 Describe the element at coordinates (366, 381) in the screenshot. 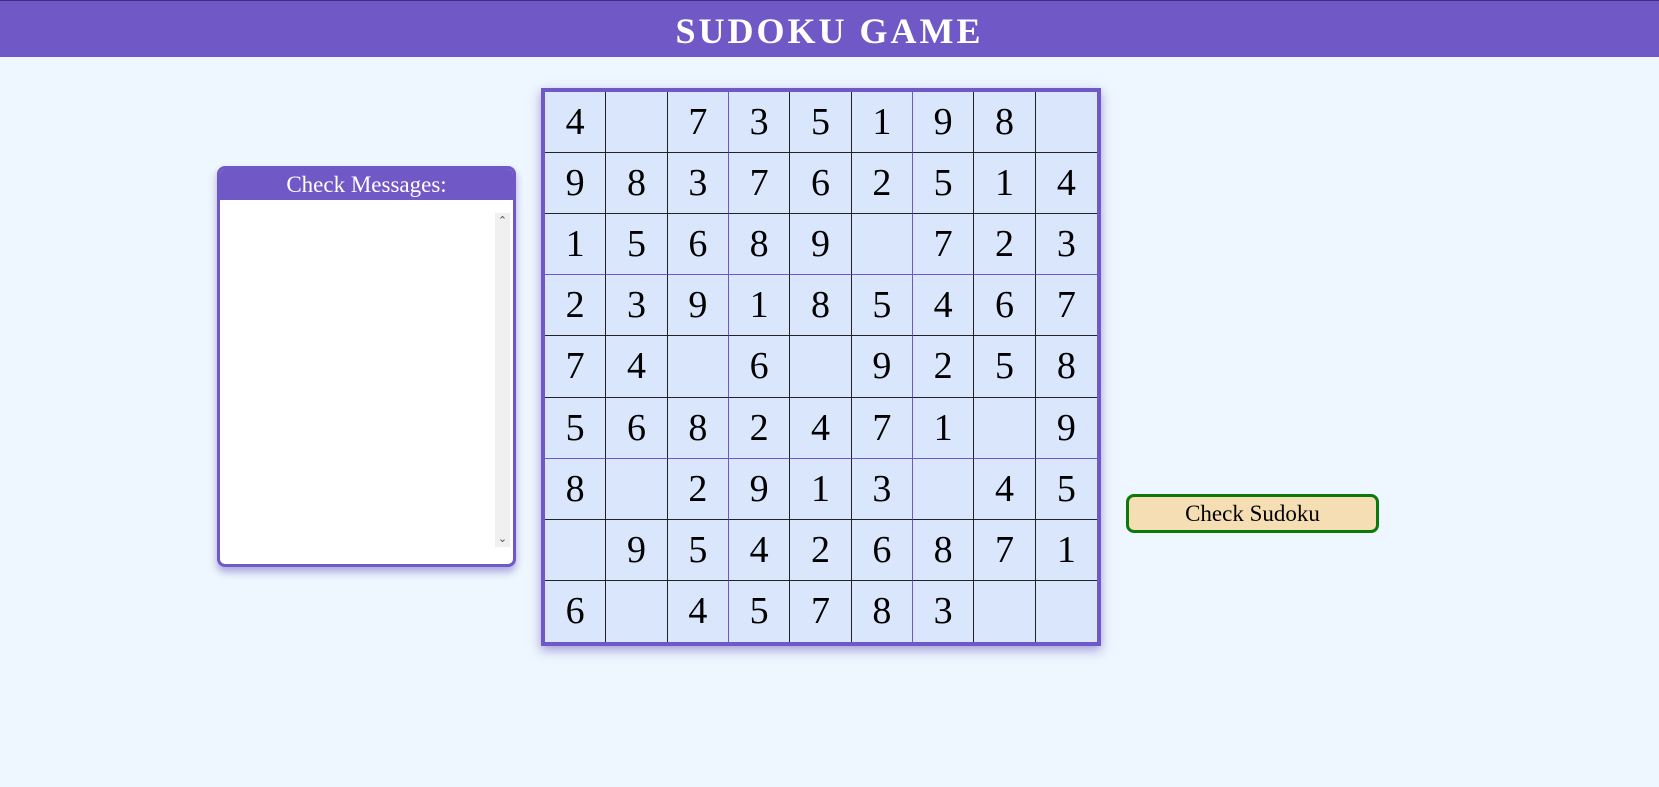

I see `check-messages-textarea: ⌃ ⌄` at that location.